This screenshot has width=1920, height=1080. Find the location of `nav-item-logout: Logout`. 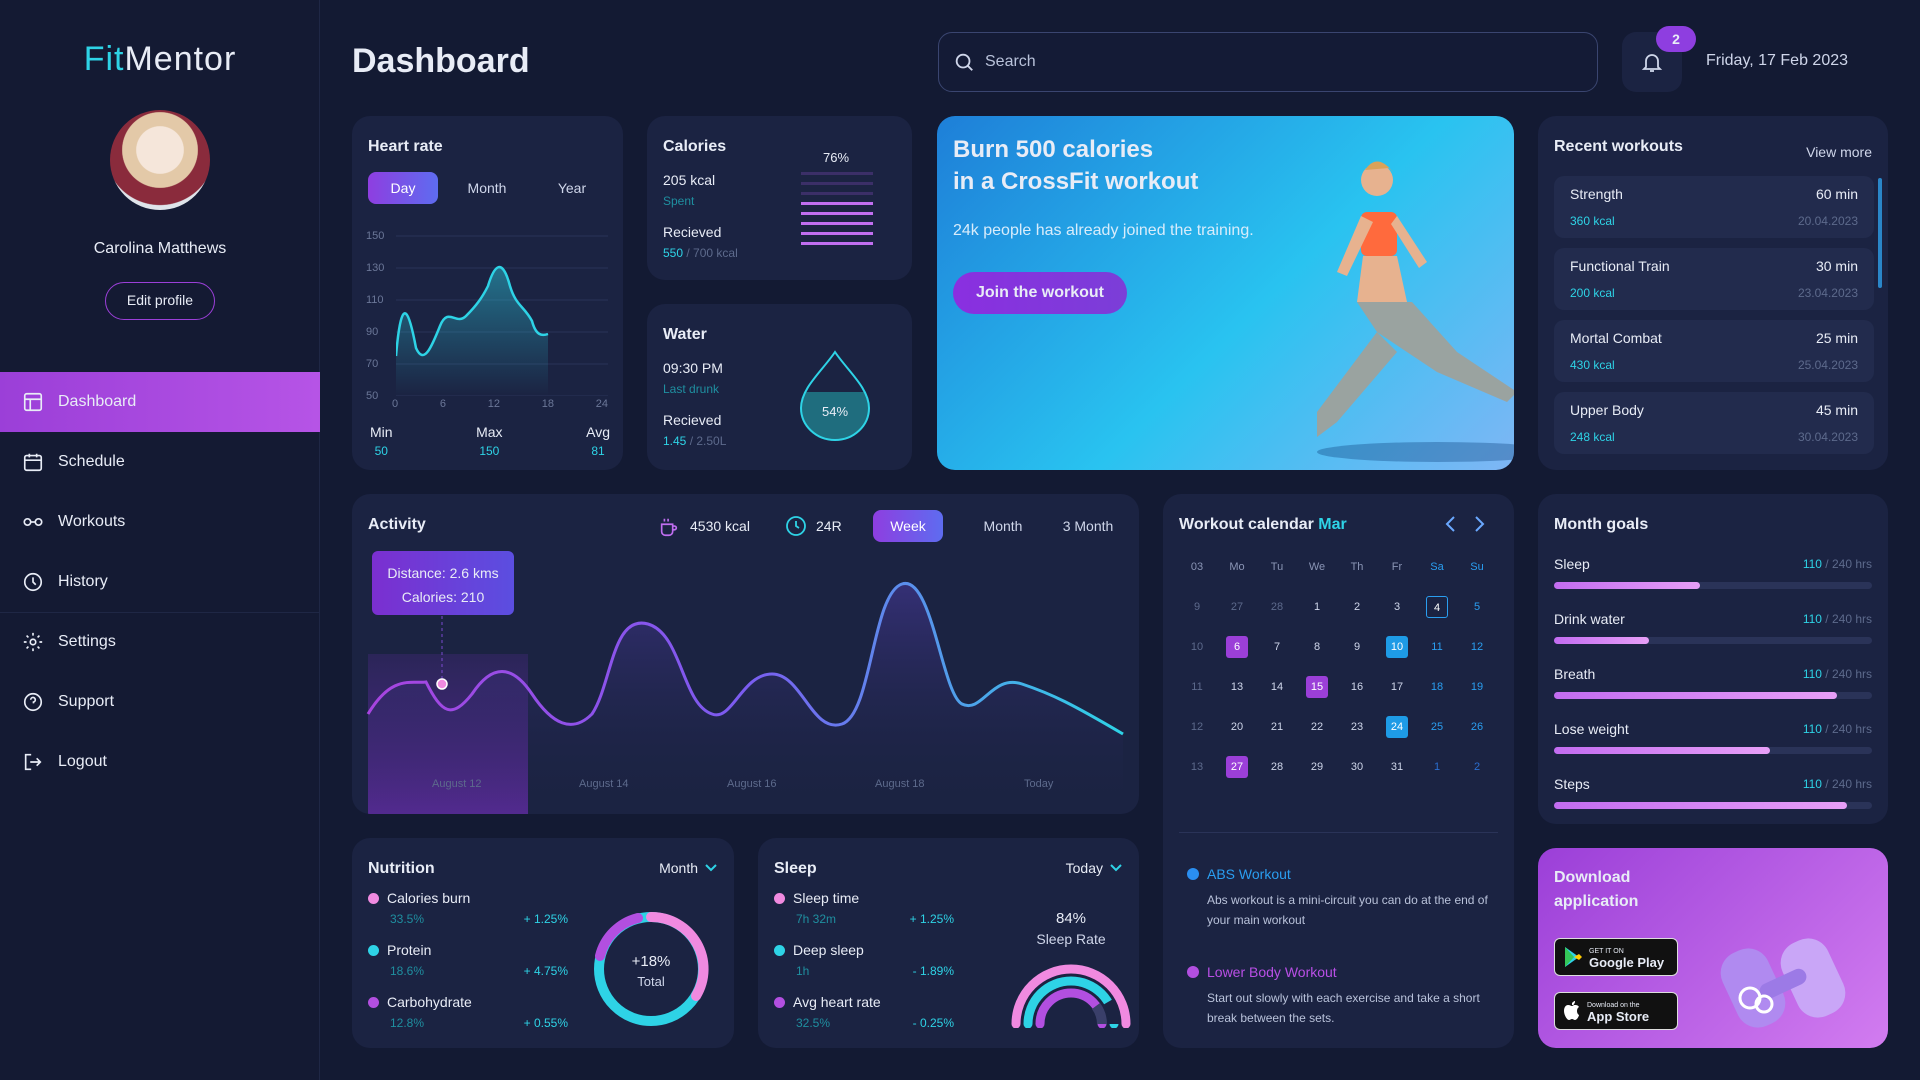

nav-item-logout: Logout is located at coordinates (160, 762).